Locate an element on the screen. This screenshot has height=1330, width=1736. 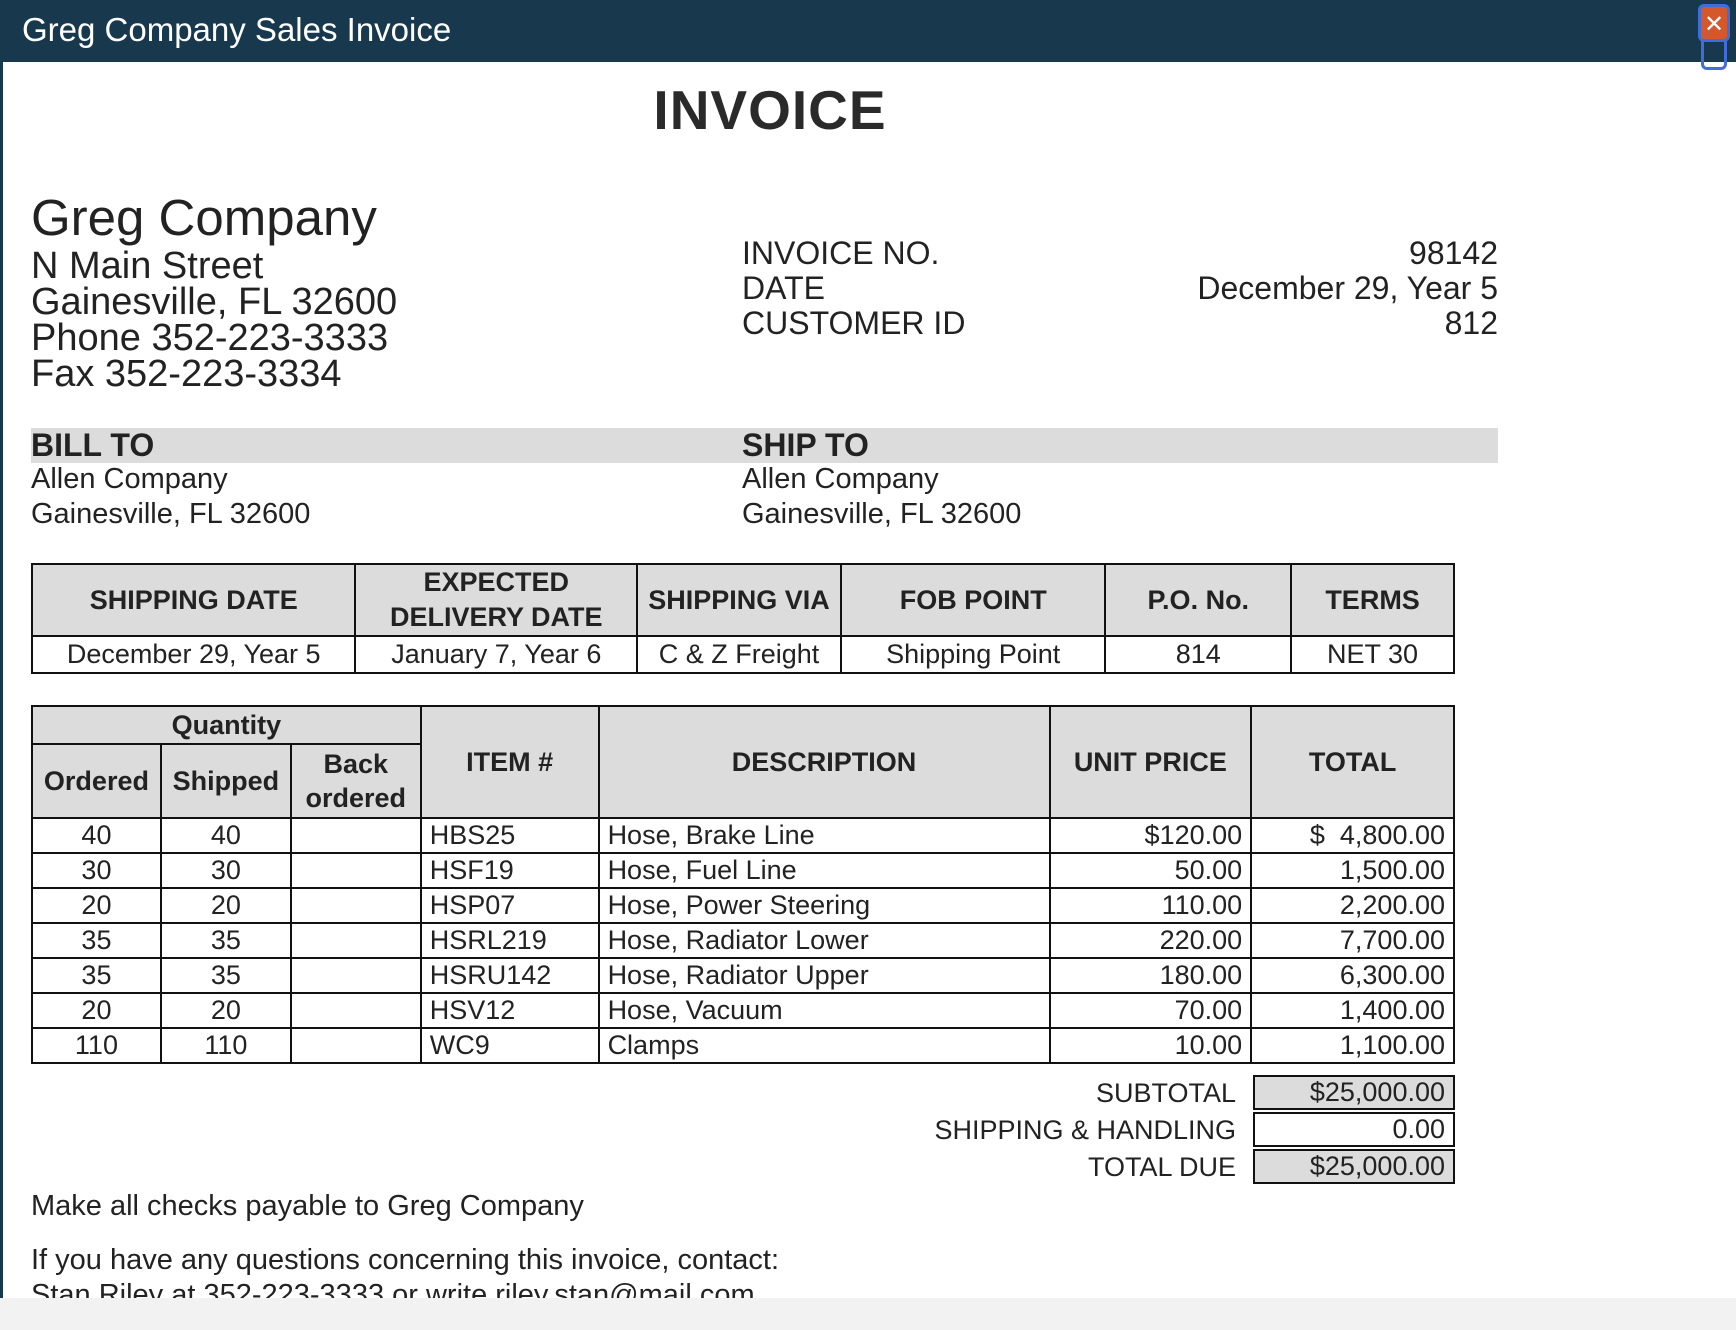
ship-to-name: Allen Company is located at coordinates (840, 479).